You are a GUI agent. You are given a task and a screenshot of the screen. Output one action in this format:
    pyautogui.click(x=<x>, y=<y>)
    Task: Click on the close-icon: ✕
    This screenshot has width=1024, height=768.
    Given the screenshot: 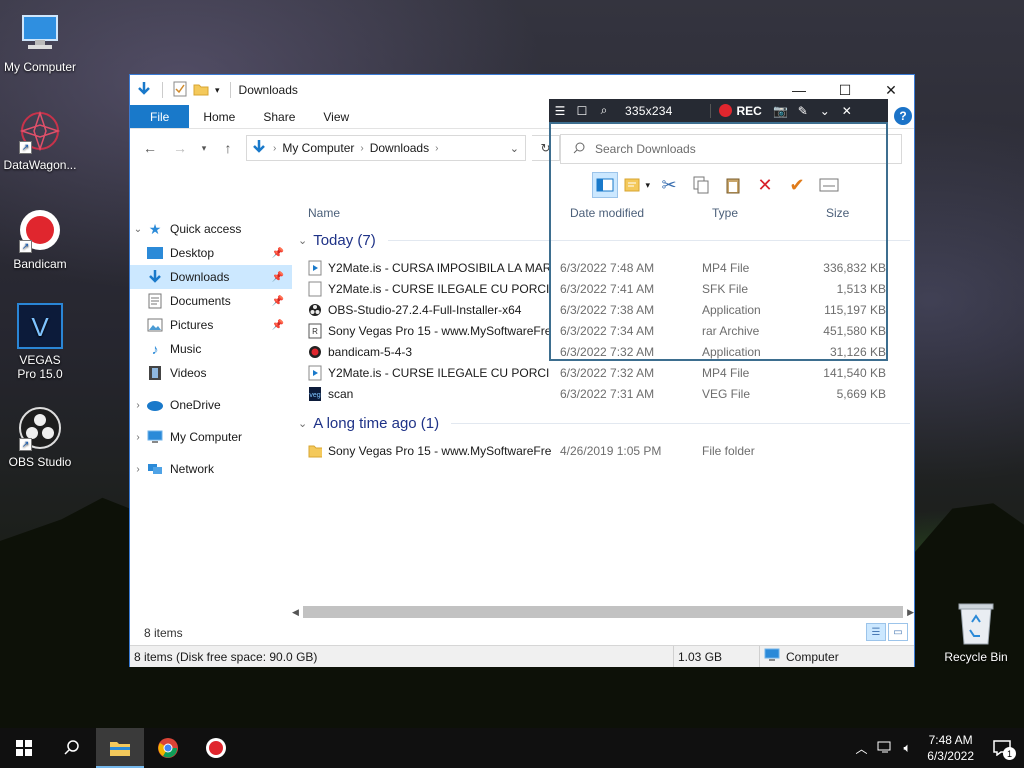 What is the action you would take?
    pyautogui.click(x=847, y=110)
    